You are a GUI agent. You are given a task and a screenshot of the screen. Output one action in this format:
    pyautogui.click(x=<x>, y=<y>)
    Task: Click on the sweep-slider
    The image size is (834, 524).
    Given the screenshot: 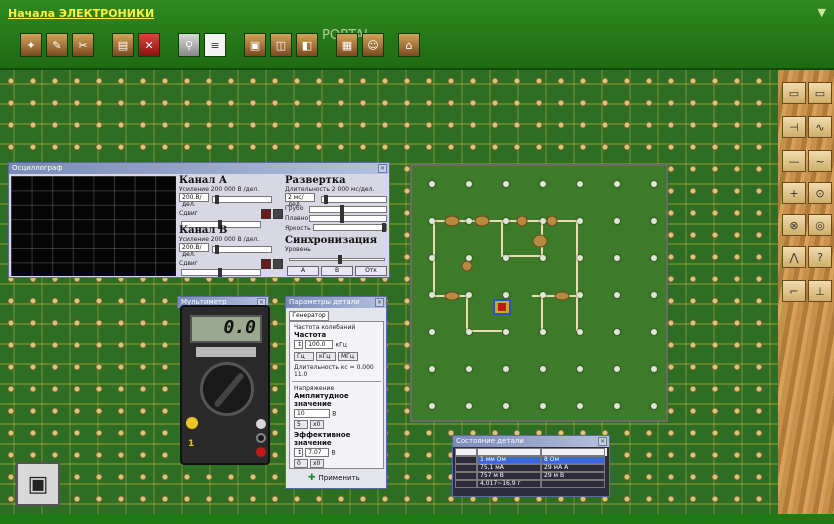 What is the action you would take?
    pyautogui.click(x=354, y=199)
    